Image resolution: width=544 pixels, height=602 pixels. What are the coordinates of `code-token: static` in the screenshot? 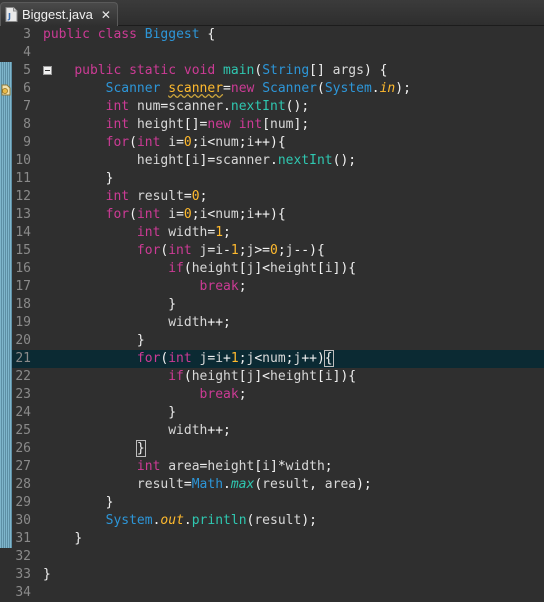 It's located at (153, 70).